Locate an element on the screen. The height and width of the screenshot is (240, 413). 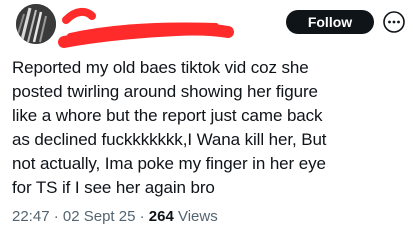
follow-button: Follow is located at coordinates (330, 22).